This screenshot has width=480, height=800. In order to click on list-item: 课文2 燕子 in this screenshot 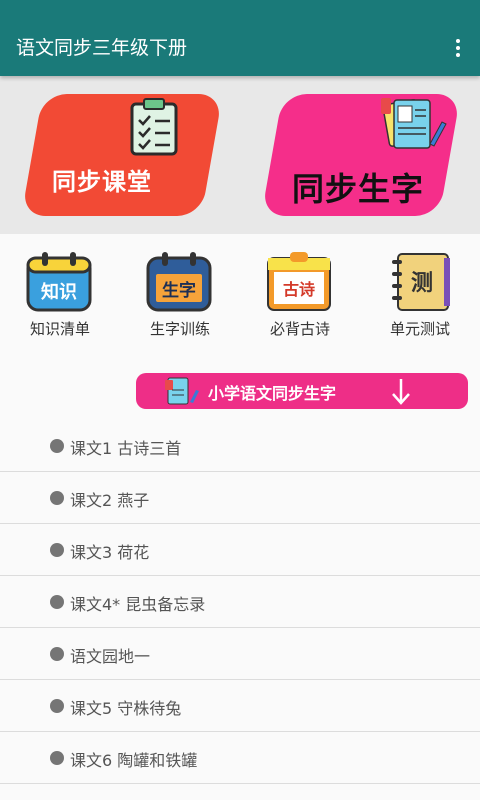, I will do `click(240, 498)`.